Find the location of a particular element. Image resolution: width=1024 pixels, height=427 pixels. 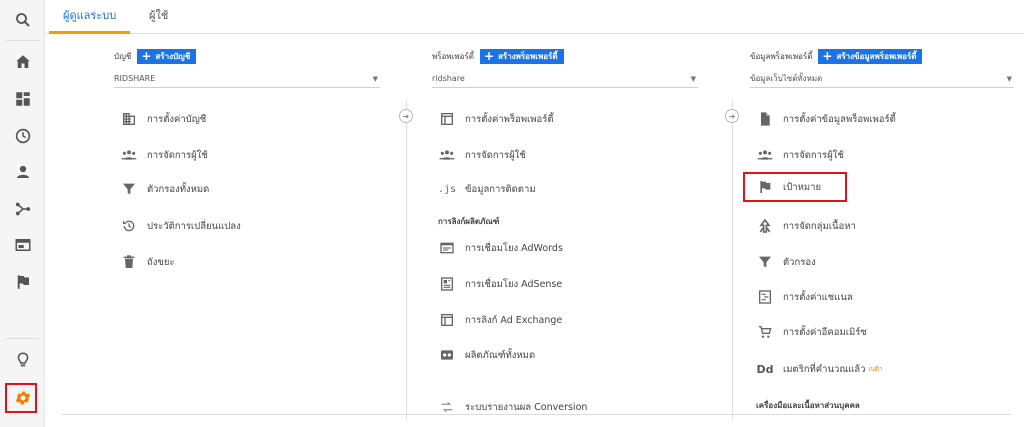

history-icon is located at coordinates (129, 226).